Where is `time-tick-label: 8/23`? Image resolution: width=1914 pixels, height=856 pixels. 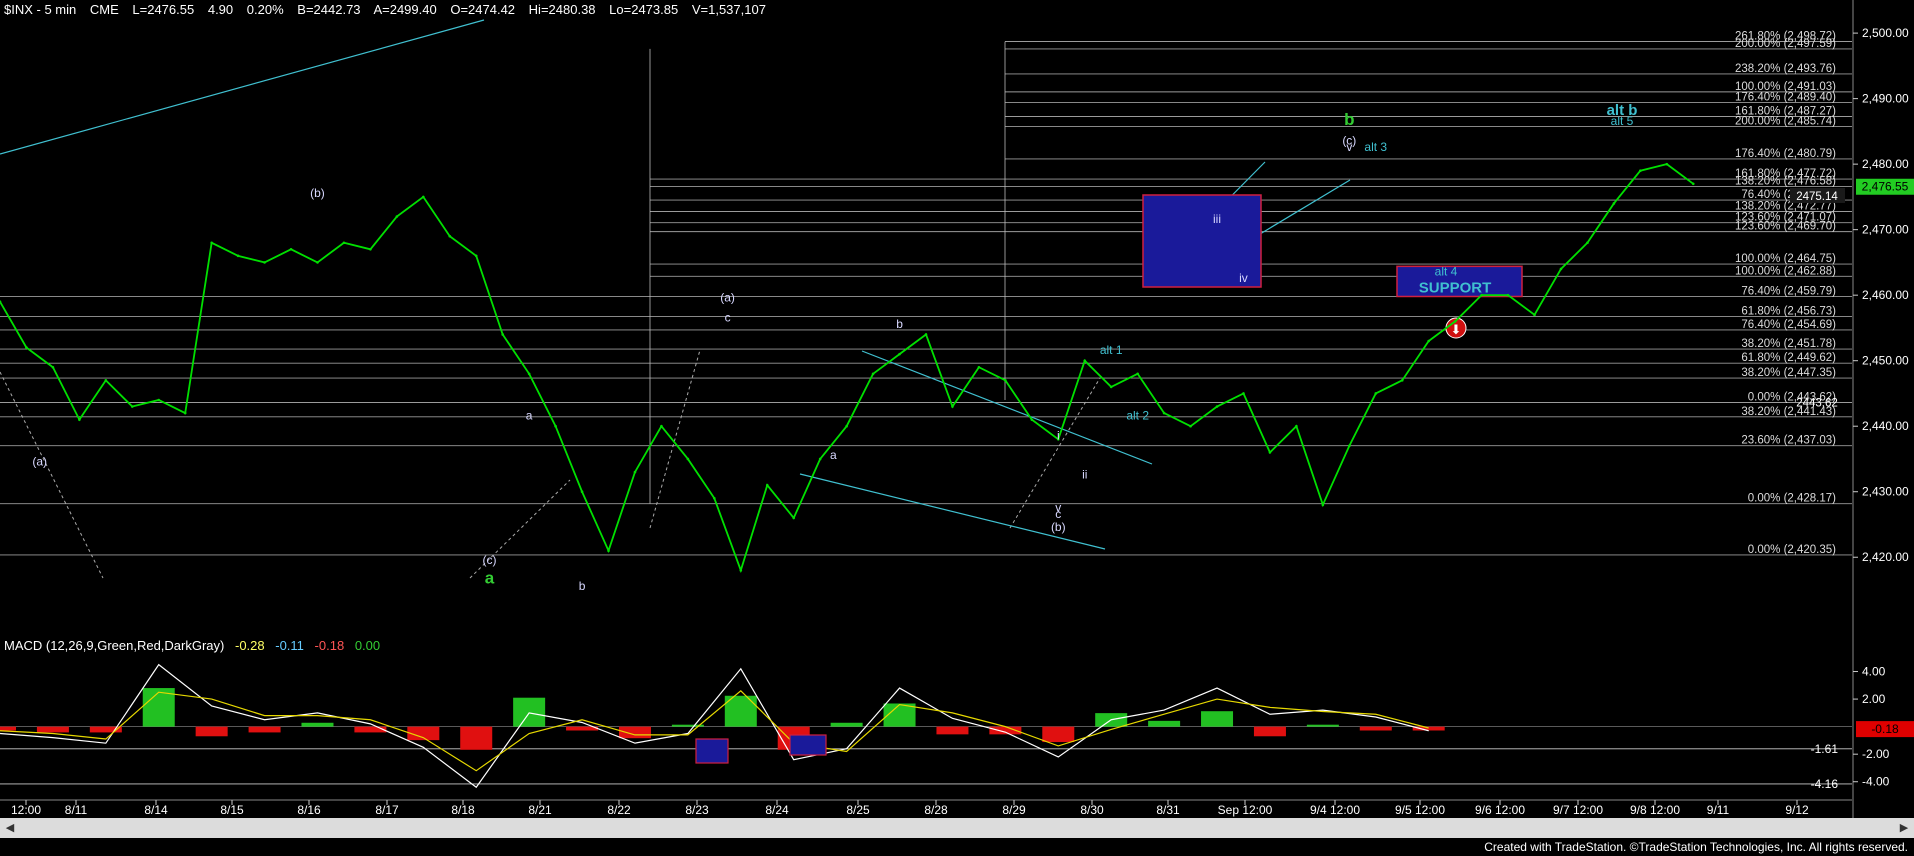
time-tick-label: 8/23 is located at coordinates (697, 810).